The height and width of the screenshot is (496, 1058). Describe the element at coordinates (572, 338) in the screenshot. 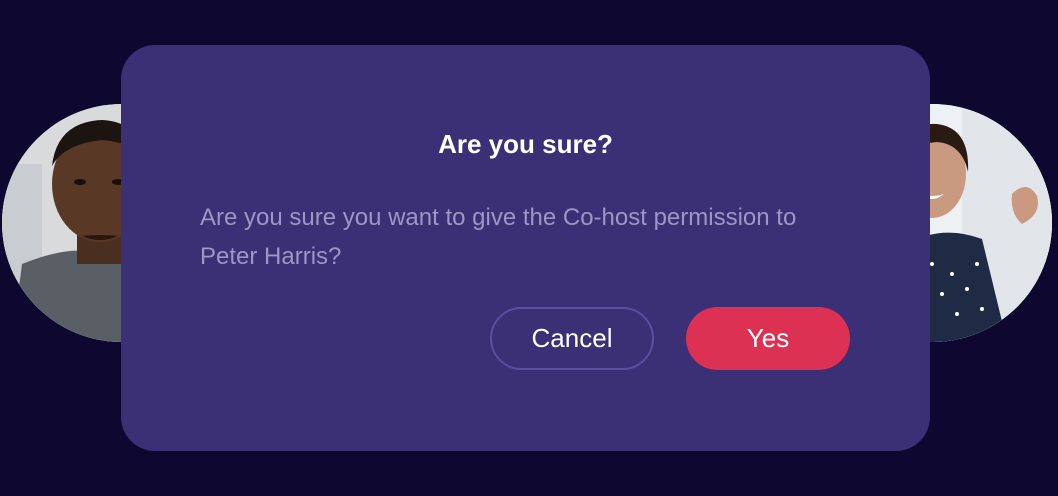

I see `cancel-button: Cancel` at that location.